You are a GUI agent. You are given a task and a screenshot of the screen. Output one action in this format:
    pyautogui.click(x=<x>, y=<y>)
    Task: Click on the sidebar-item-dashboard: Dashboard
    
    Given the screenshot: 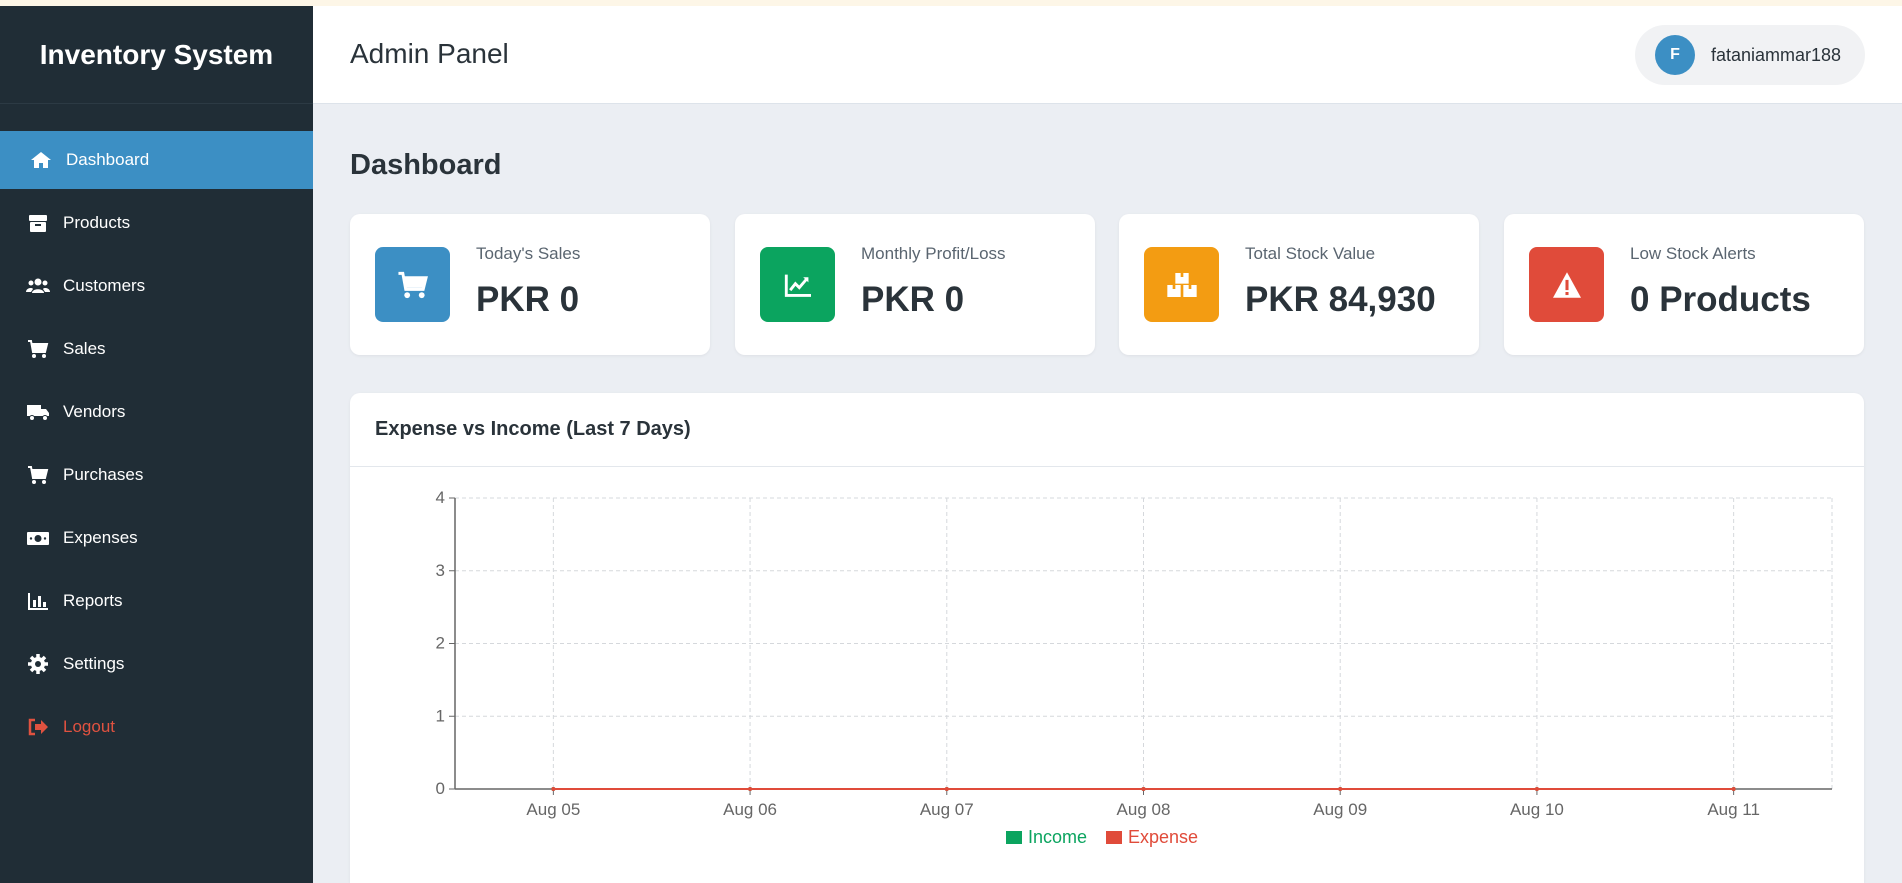 What is the action you would take?
    pyautogui.click(x=156, y=160)
    